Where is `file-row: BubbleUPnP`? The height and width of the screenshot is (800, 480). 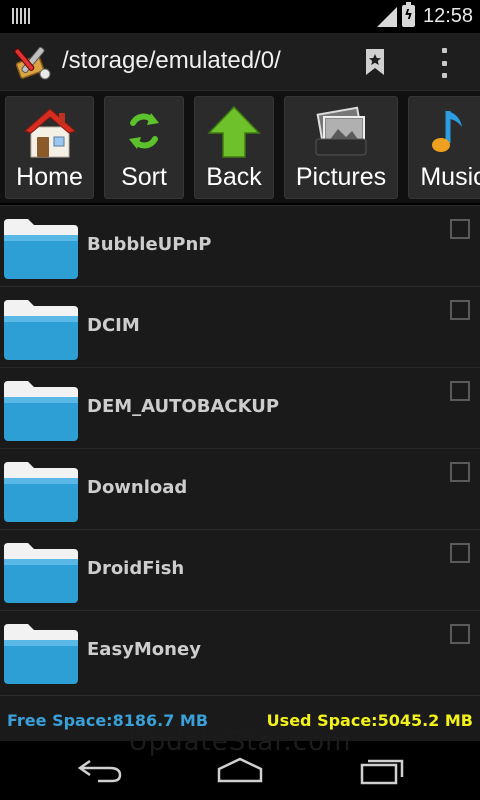
file-row: BubbleUPnP is located at coordinates (240, 245).